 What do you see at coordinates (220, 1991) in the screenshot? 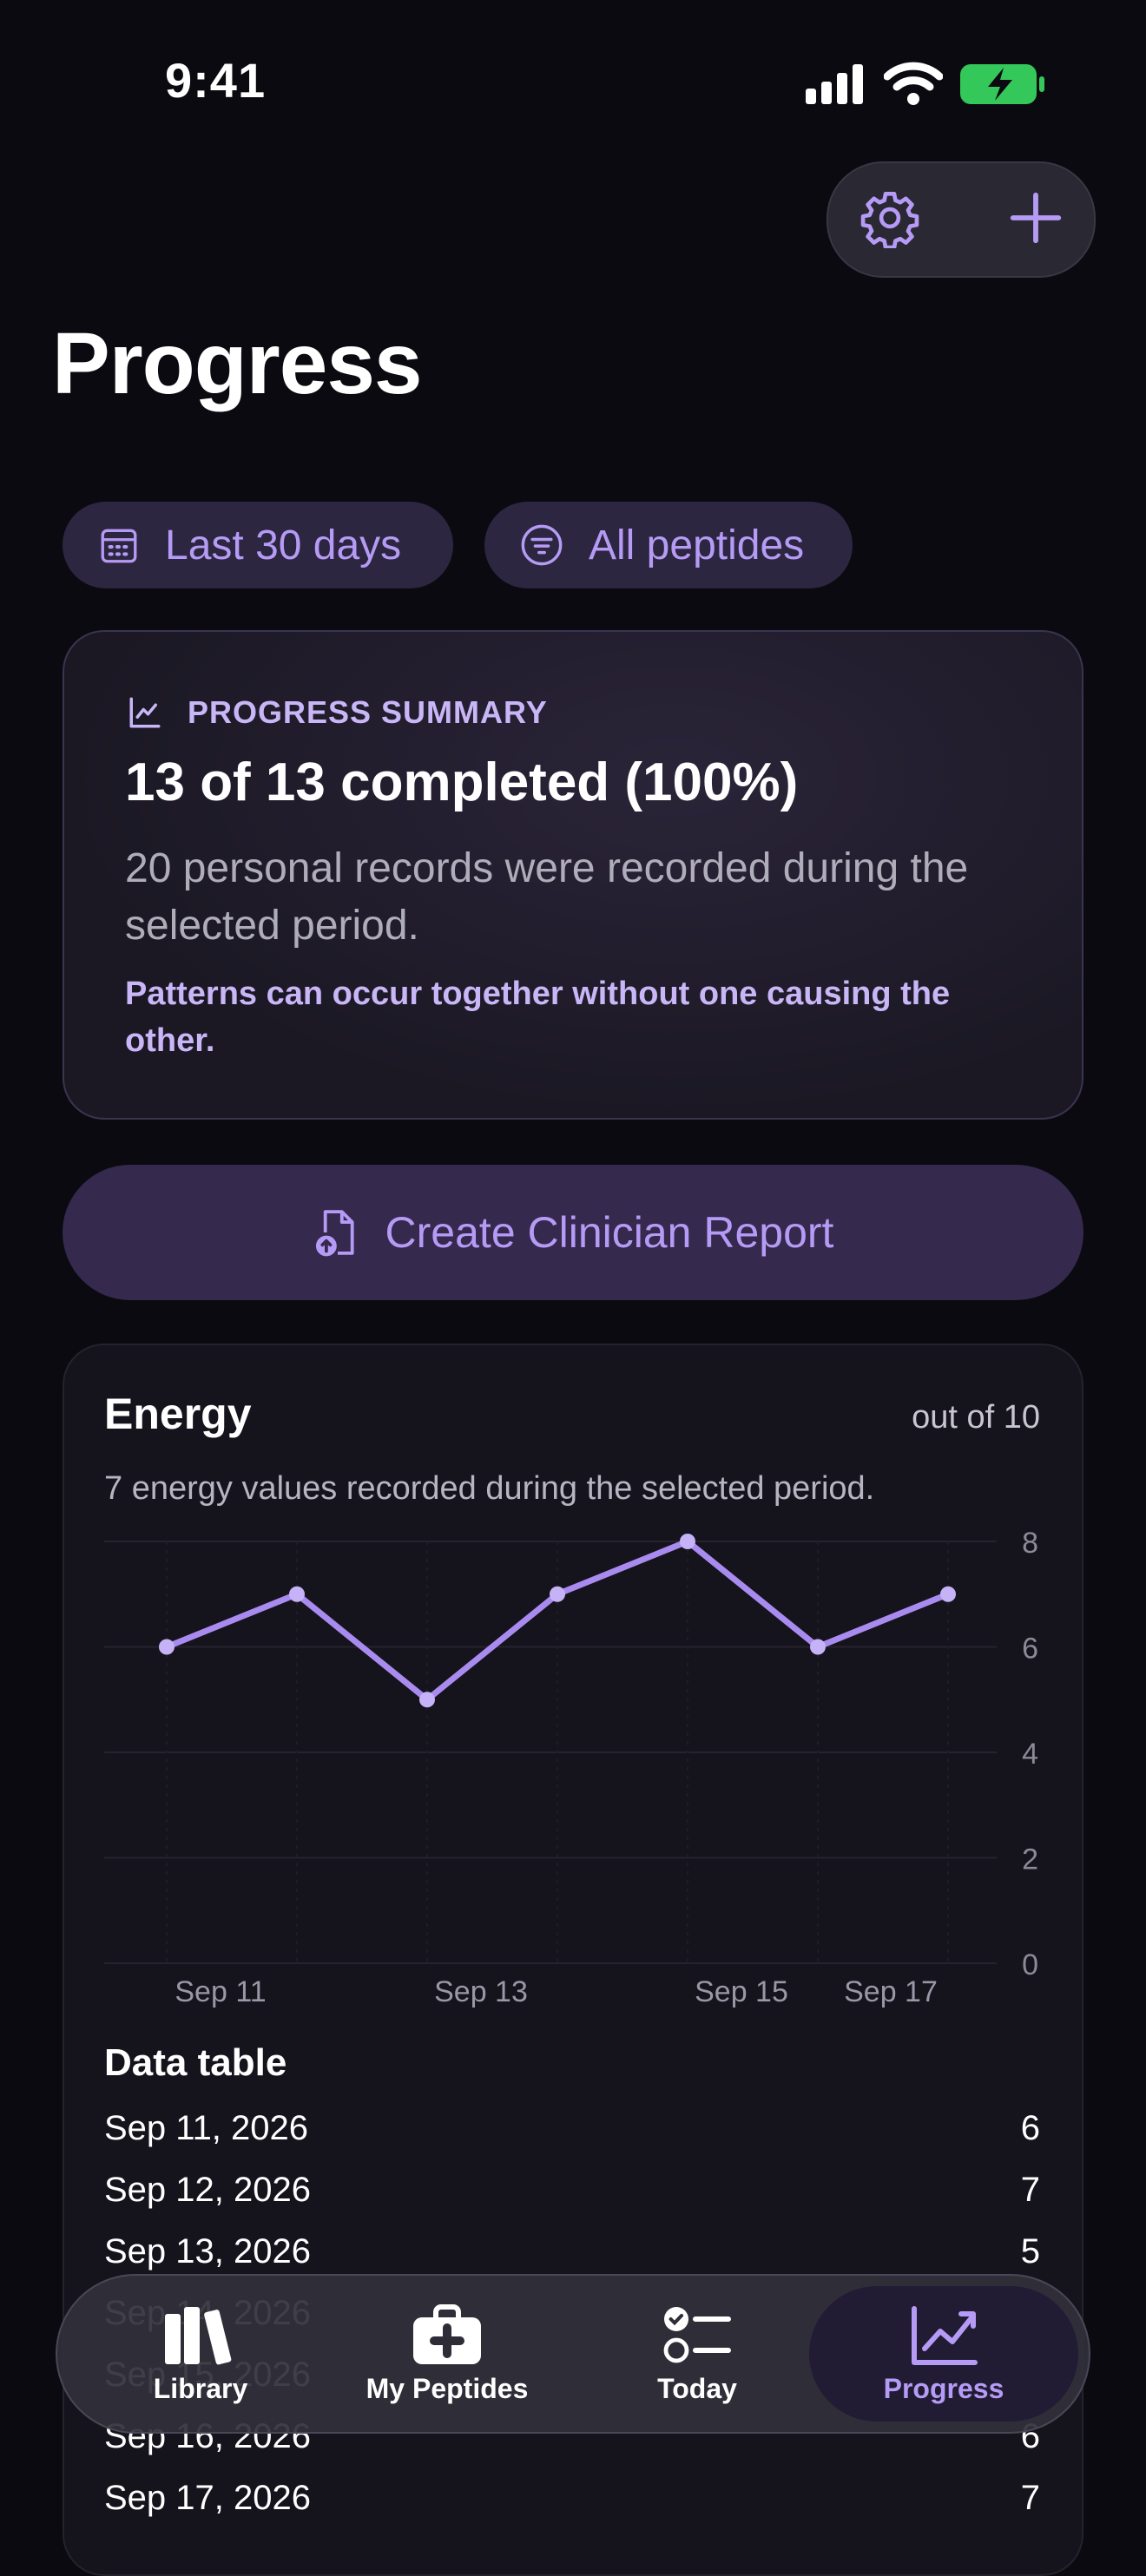
I see `x-tick-label: Sep 11` at bounding box center [220, 1991].